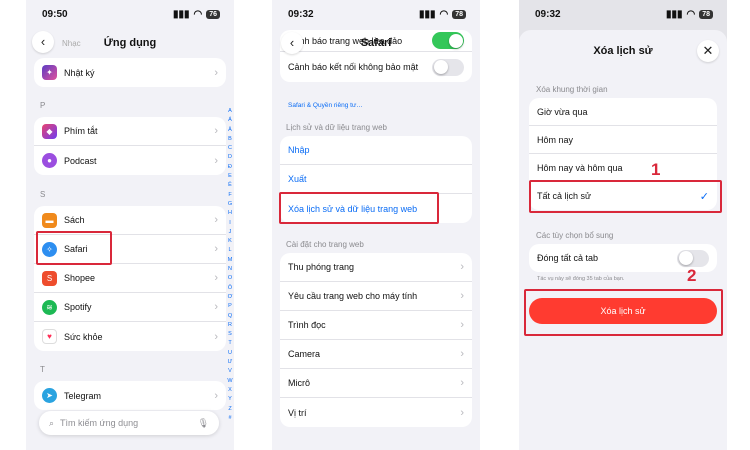 Image resolution: width=750 pixels, height=450 pixels. What do you see at coordinates (230, 297) in the screenshot?
I see `index-letter: Ơ` at bounding box center [230, 297].